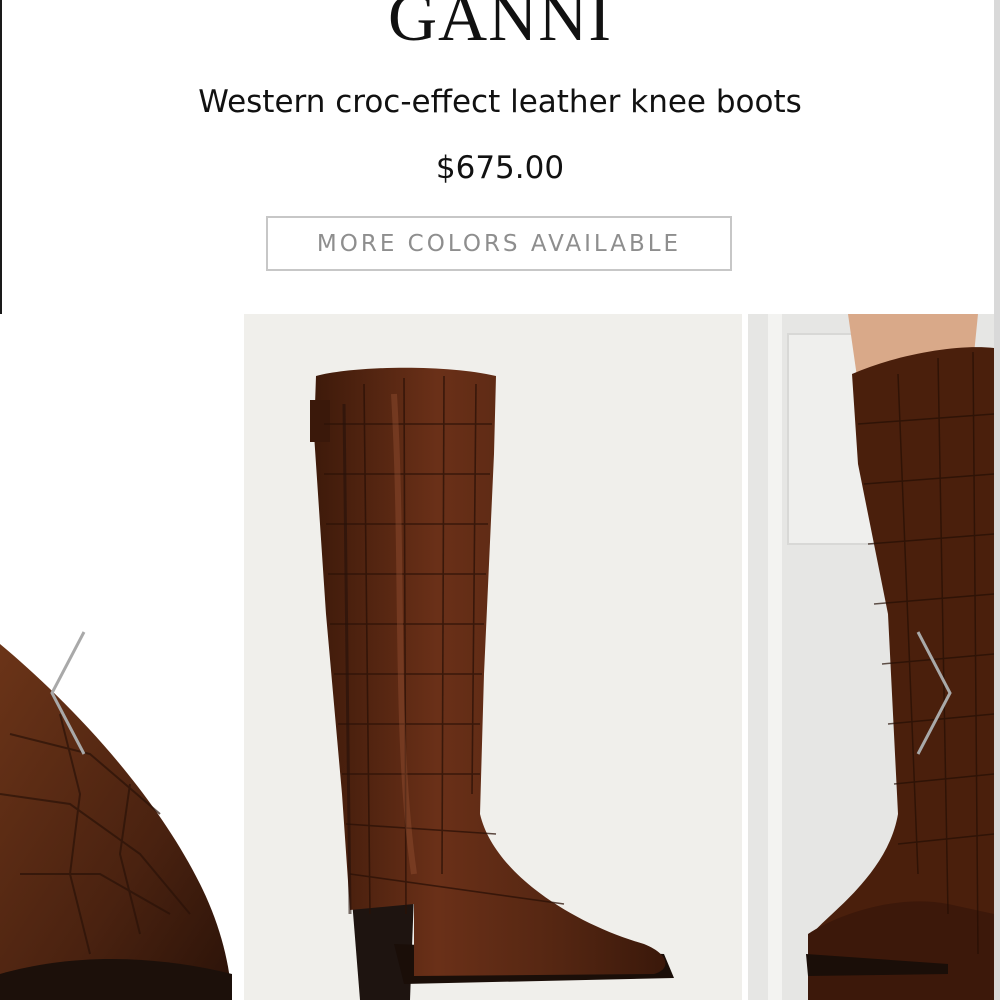 Image resolution: width=1000 pixels, height=1000 pixels. I want to click on chevron-right-icon, so click(934, 693).